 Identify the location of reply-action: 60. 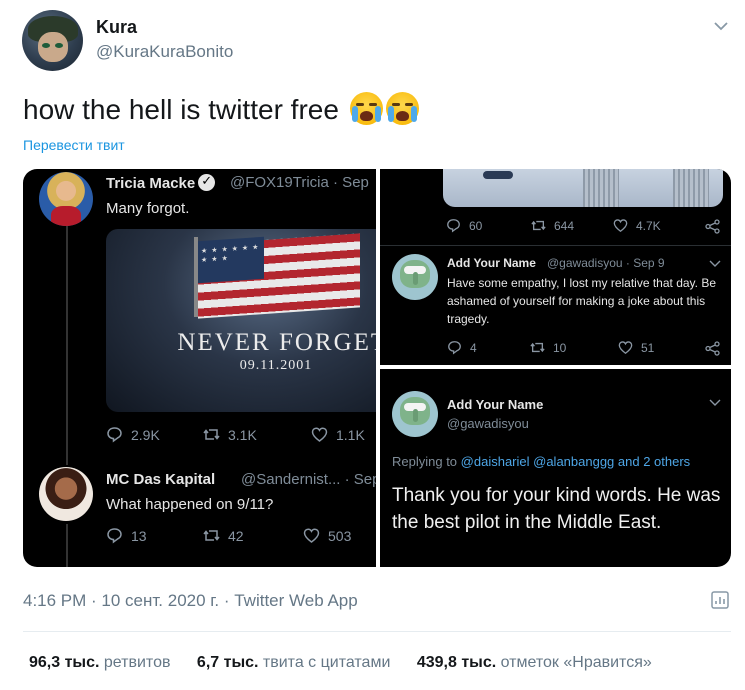
(464, 225).